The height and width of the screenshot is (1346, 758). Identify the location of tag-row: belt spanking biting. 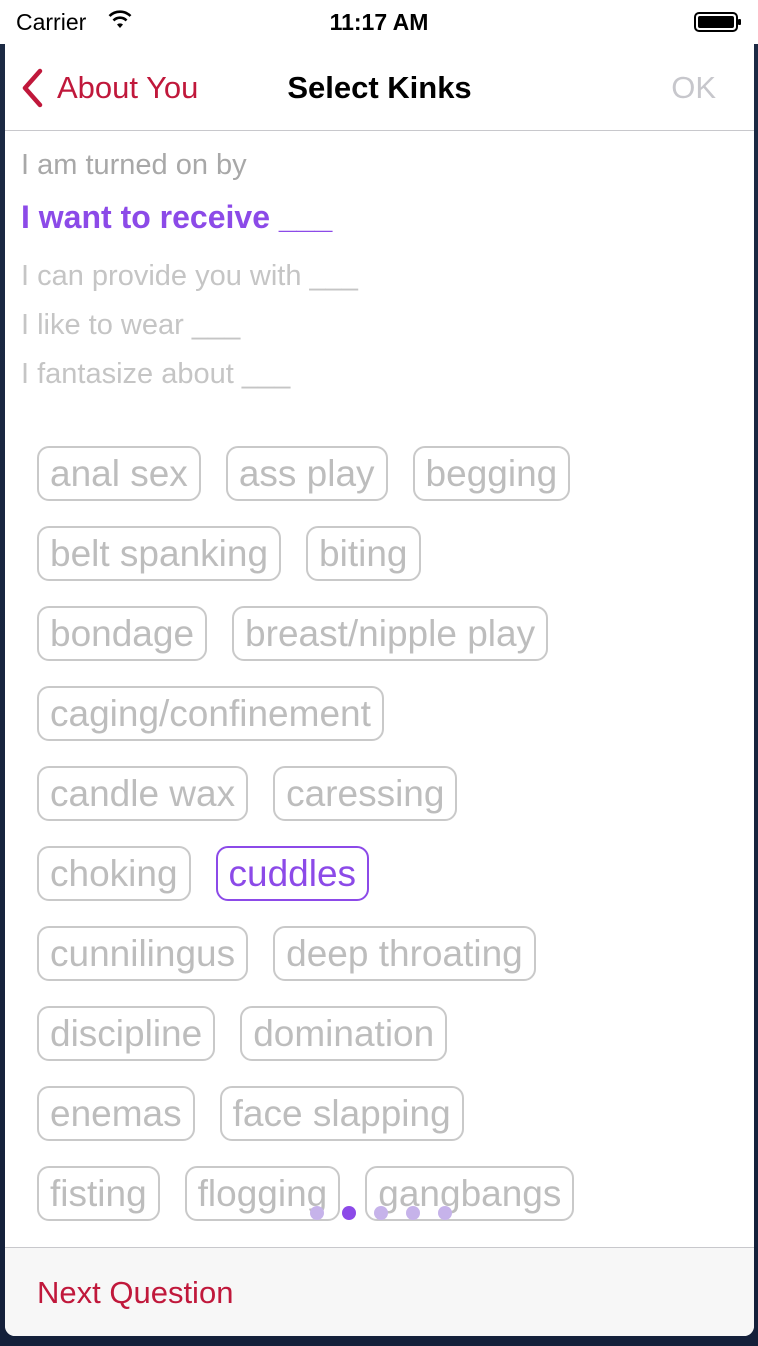
(387, 566).